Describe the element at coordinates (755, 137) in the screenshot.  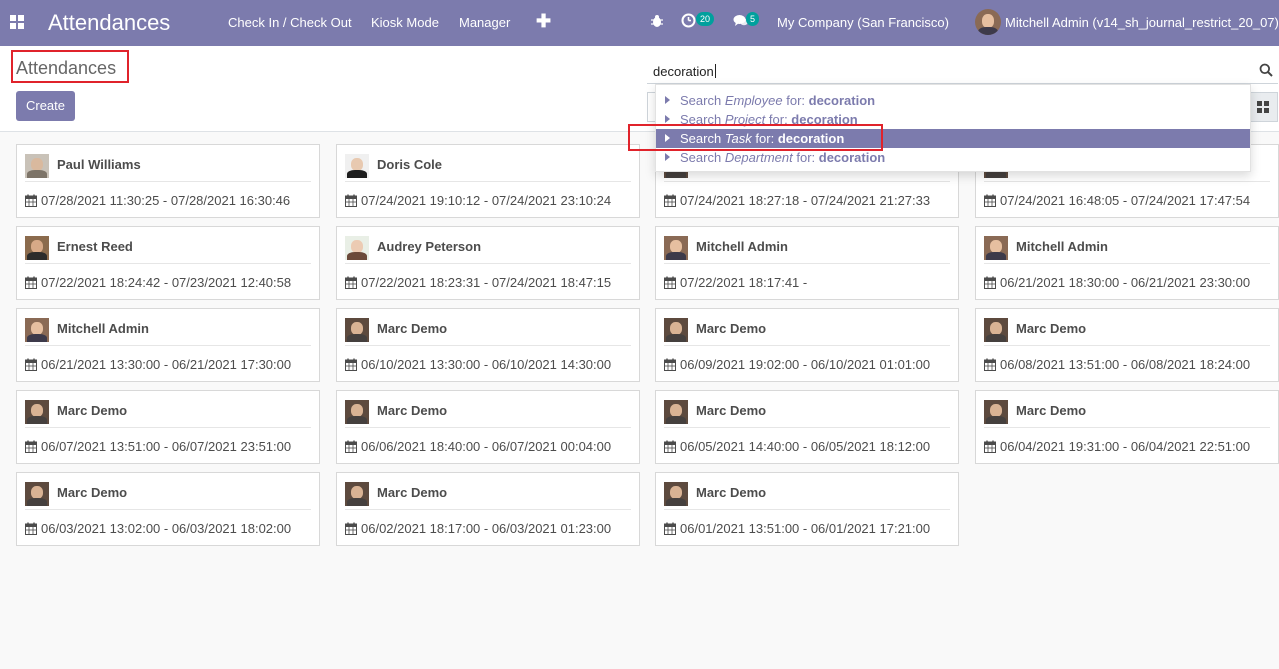
I see `task-option-highlight-box` at that location.